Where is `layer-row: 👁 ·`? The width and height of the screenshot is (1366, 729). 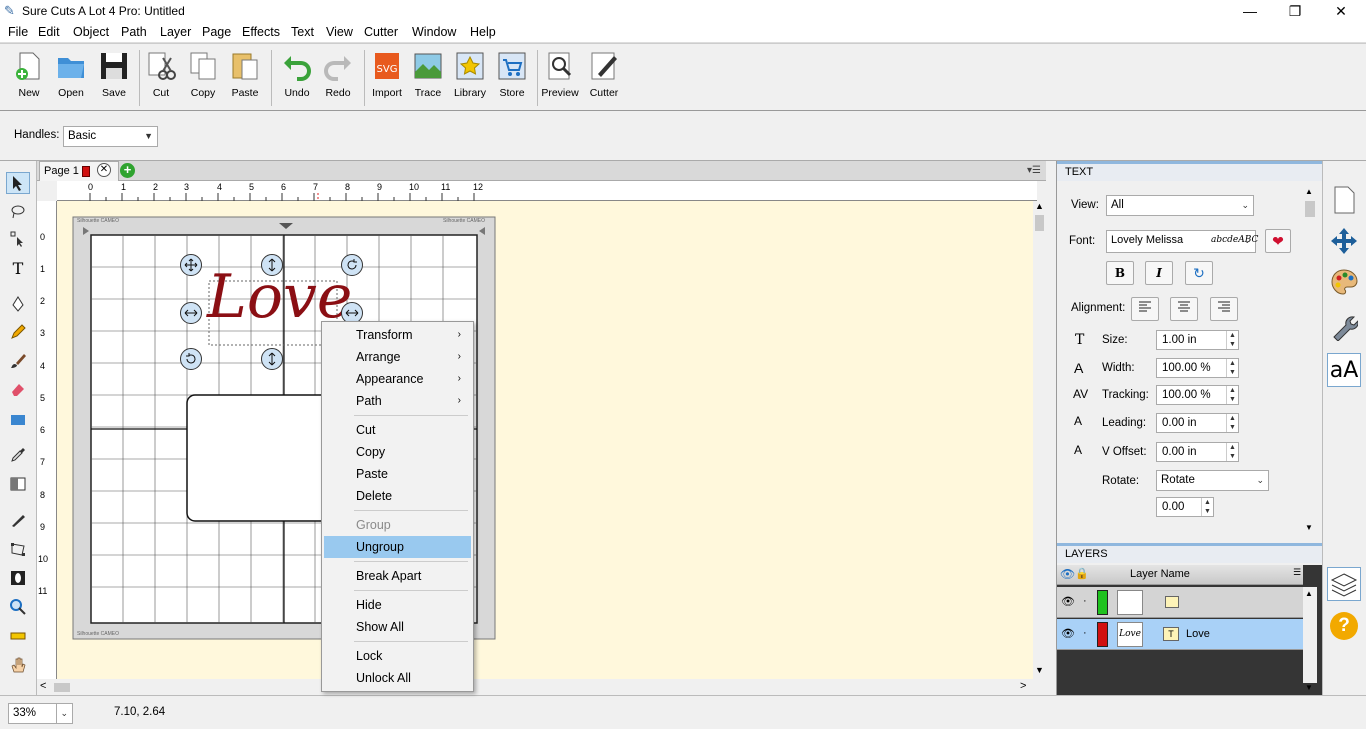 layer-row: 👁 · is located at coordinates (1180, 602).